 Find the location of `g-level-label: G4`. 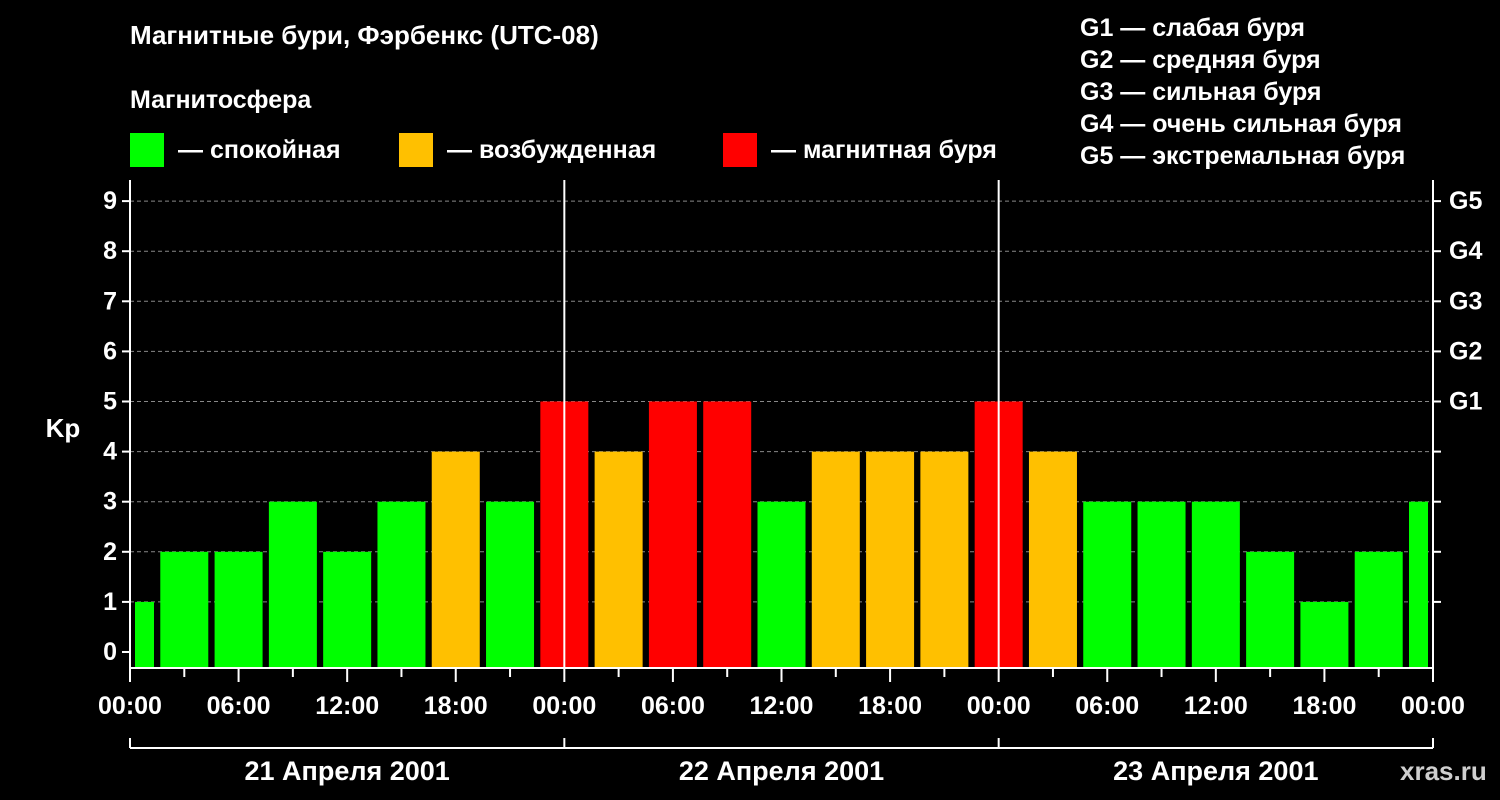

g-level-label: G4 is located at coordinates (1465, 251).